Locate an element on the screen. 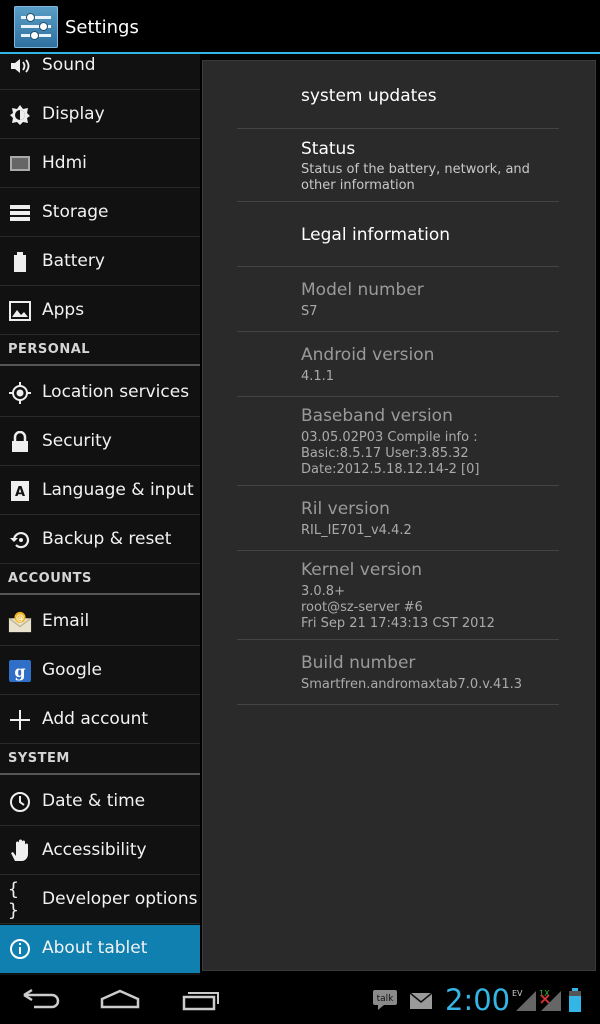  legal-information-item: Legal information is located at coordinates (398, 234).